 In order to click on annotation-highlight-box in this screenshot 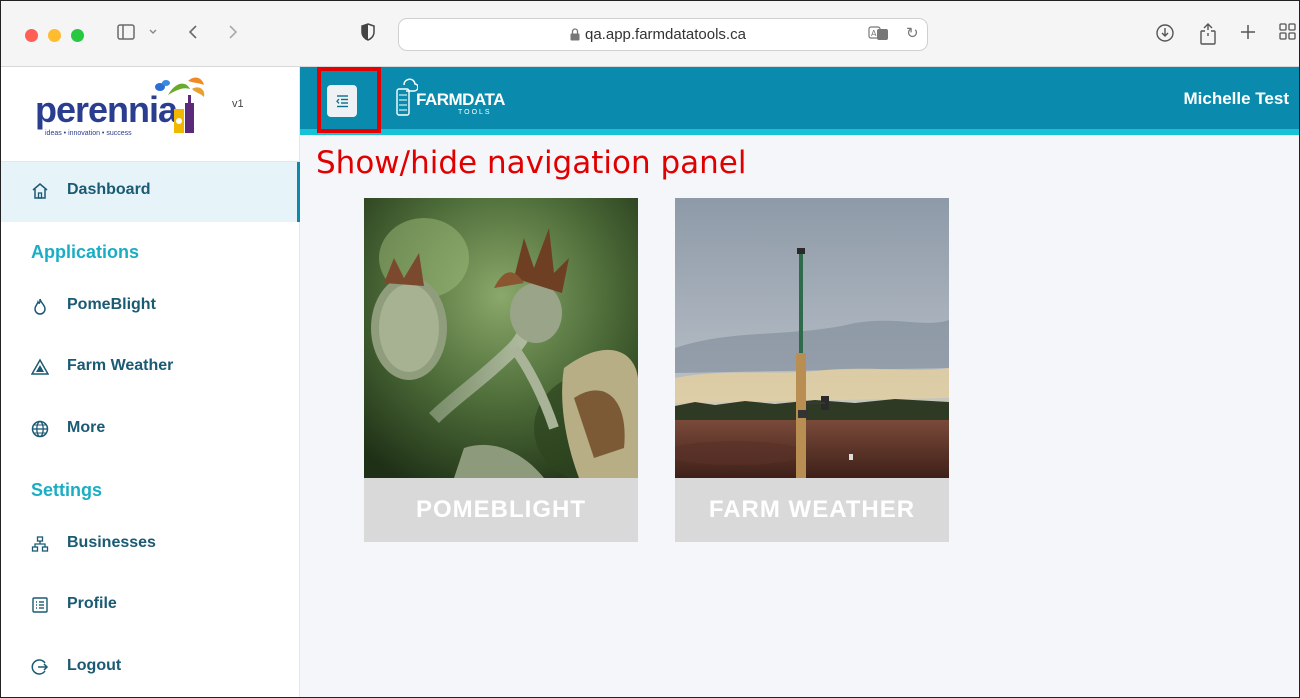, I will do `click(349, 100)`.